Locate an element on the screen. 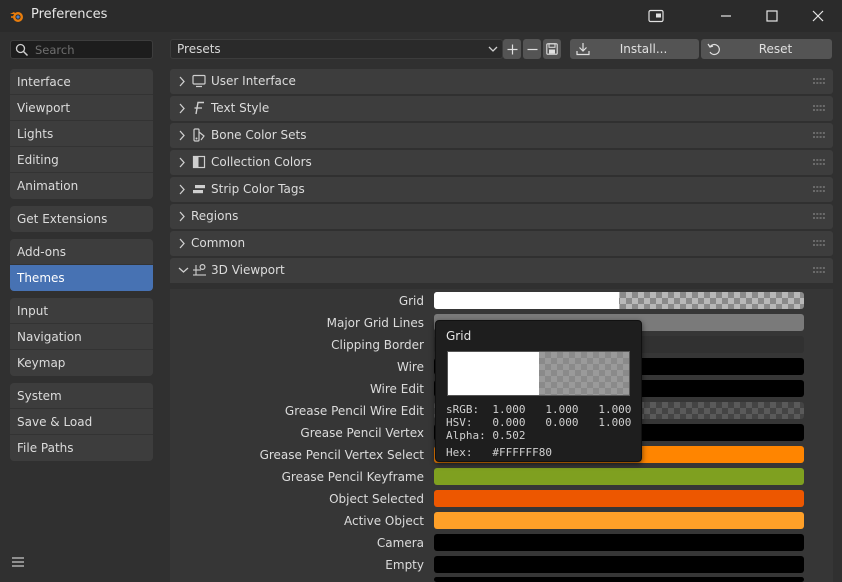  prop-label-active-object: Active Object is located at coordinates (383, 521).